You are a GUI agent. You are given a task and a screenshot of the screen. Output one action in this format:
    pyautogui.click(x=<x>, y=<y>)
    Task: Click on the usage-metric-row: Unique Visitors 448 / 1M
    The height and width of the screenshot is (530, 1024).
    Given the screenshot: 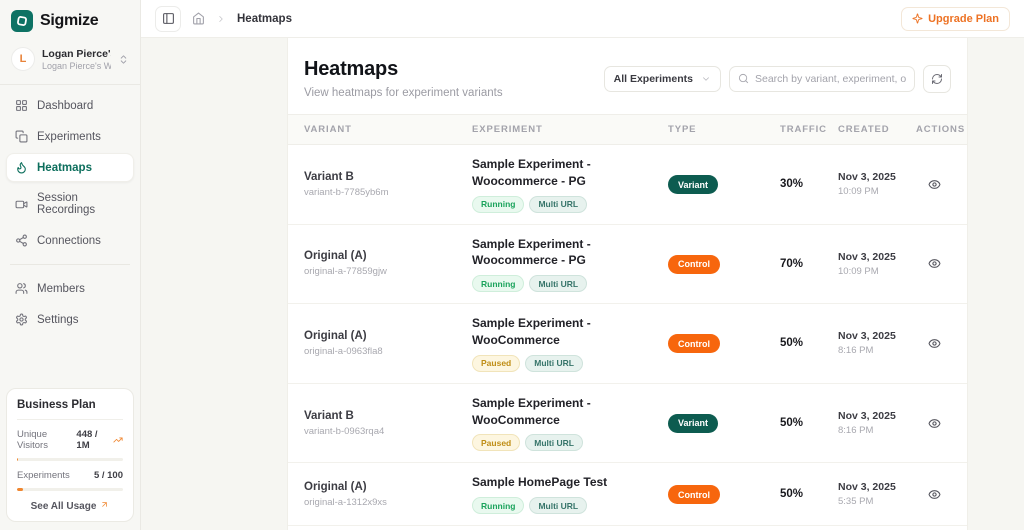 What is the action you would take?
    pyautogui.click(x=70, y=440)
    